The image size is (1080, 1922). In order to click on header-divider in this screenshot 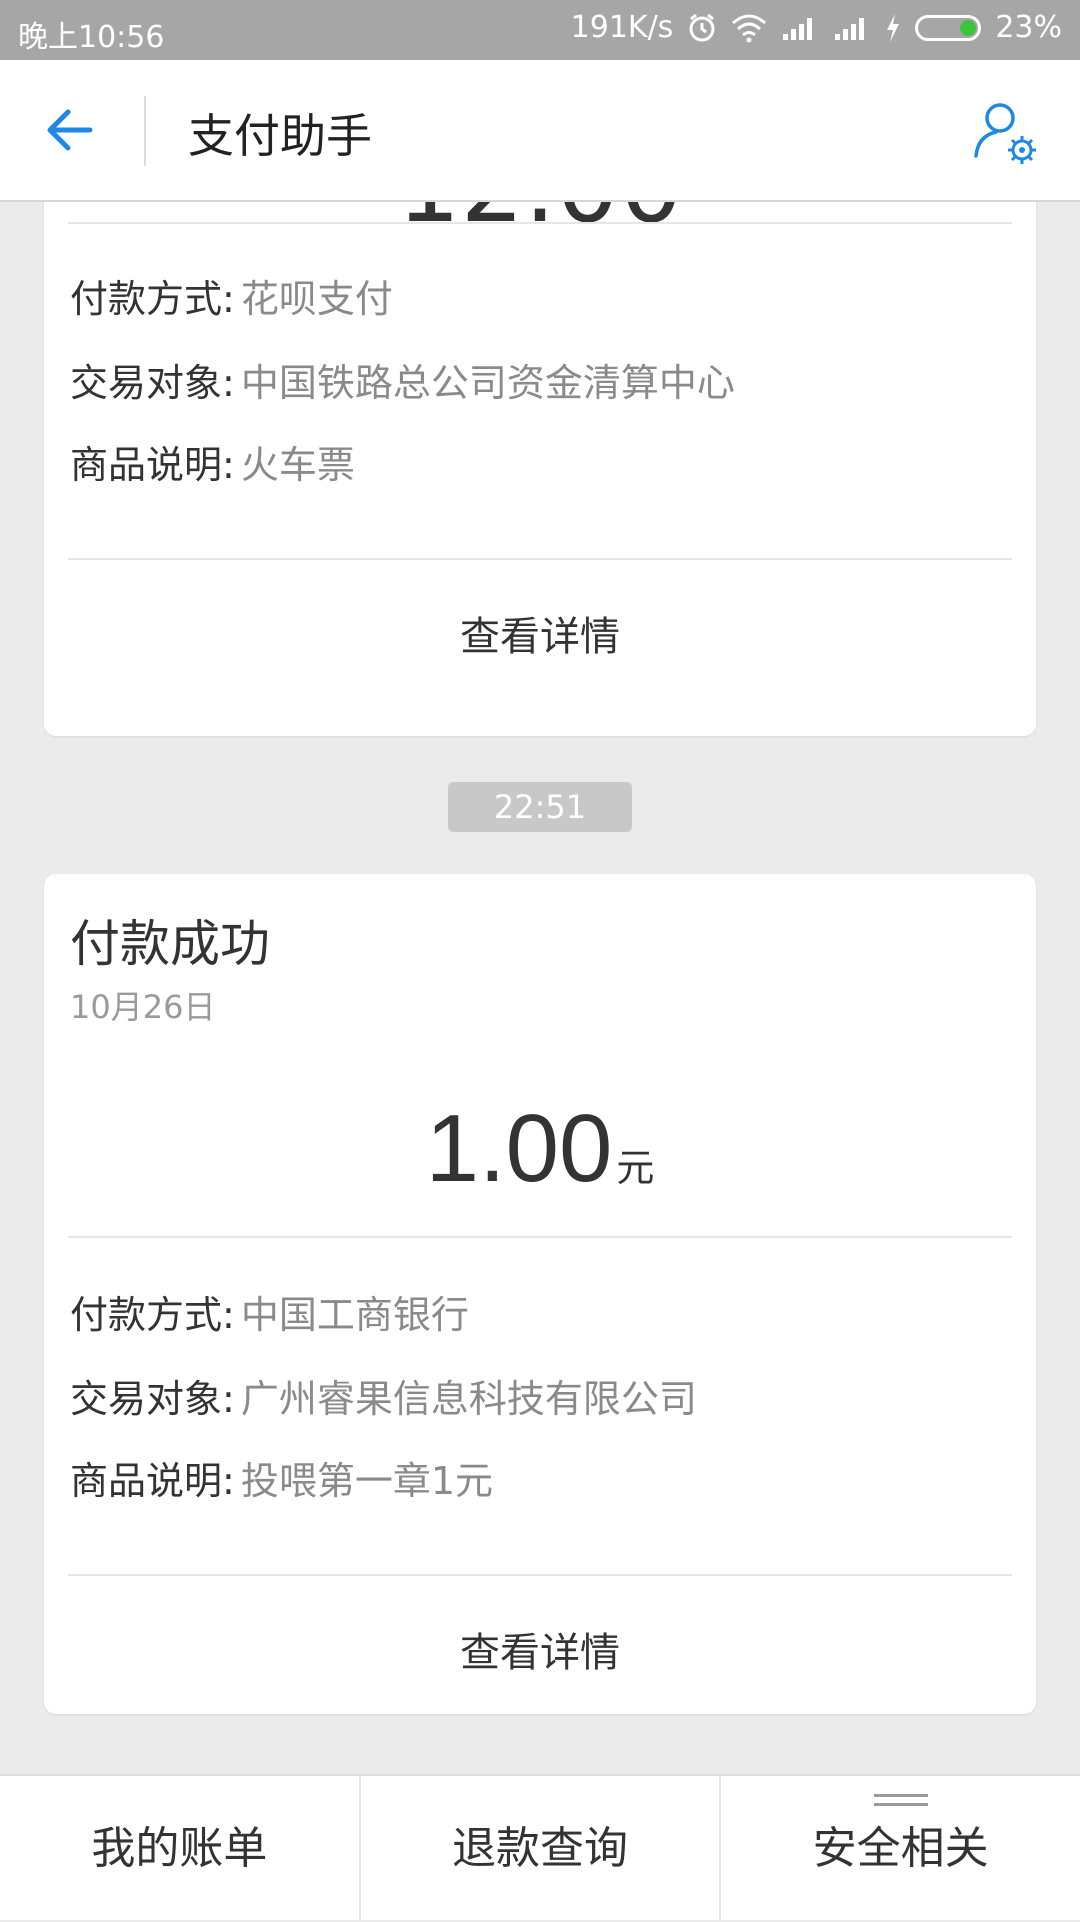, I will do `click(145, 131)`.